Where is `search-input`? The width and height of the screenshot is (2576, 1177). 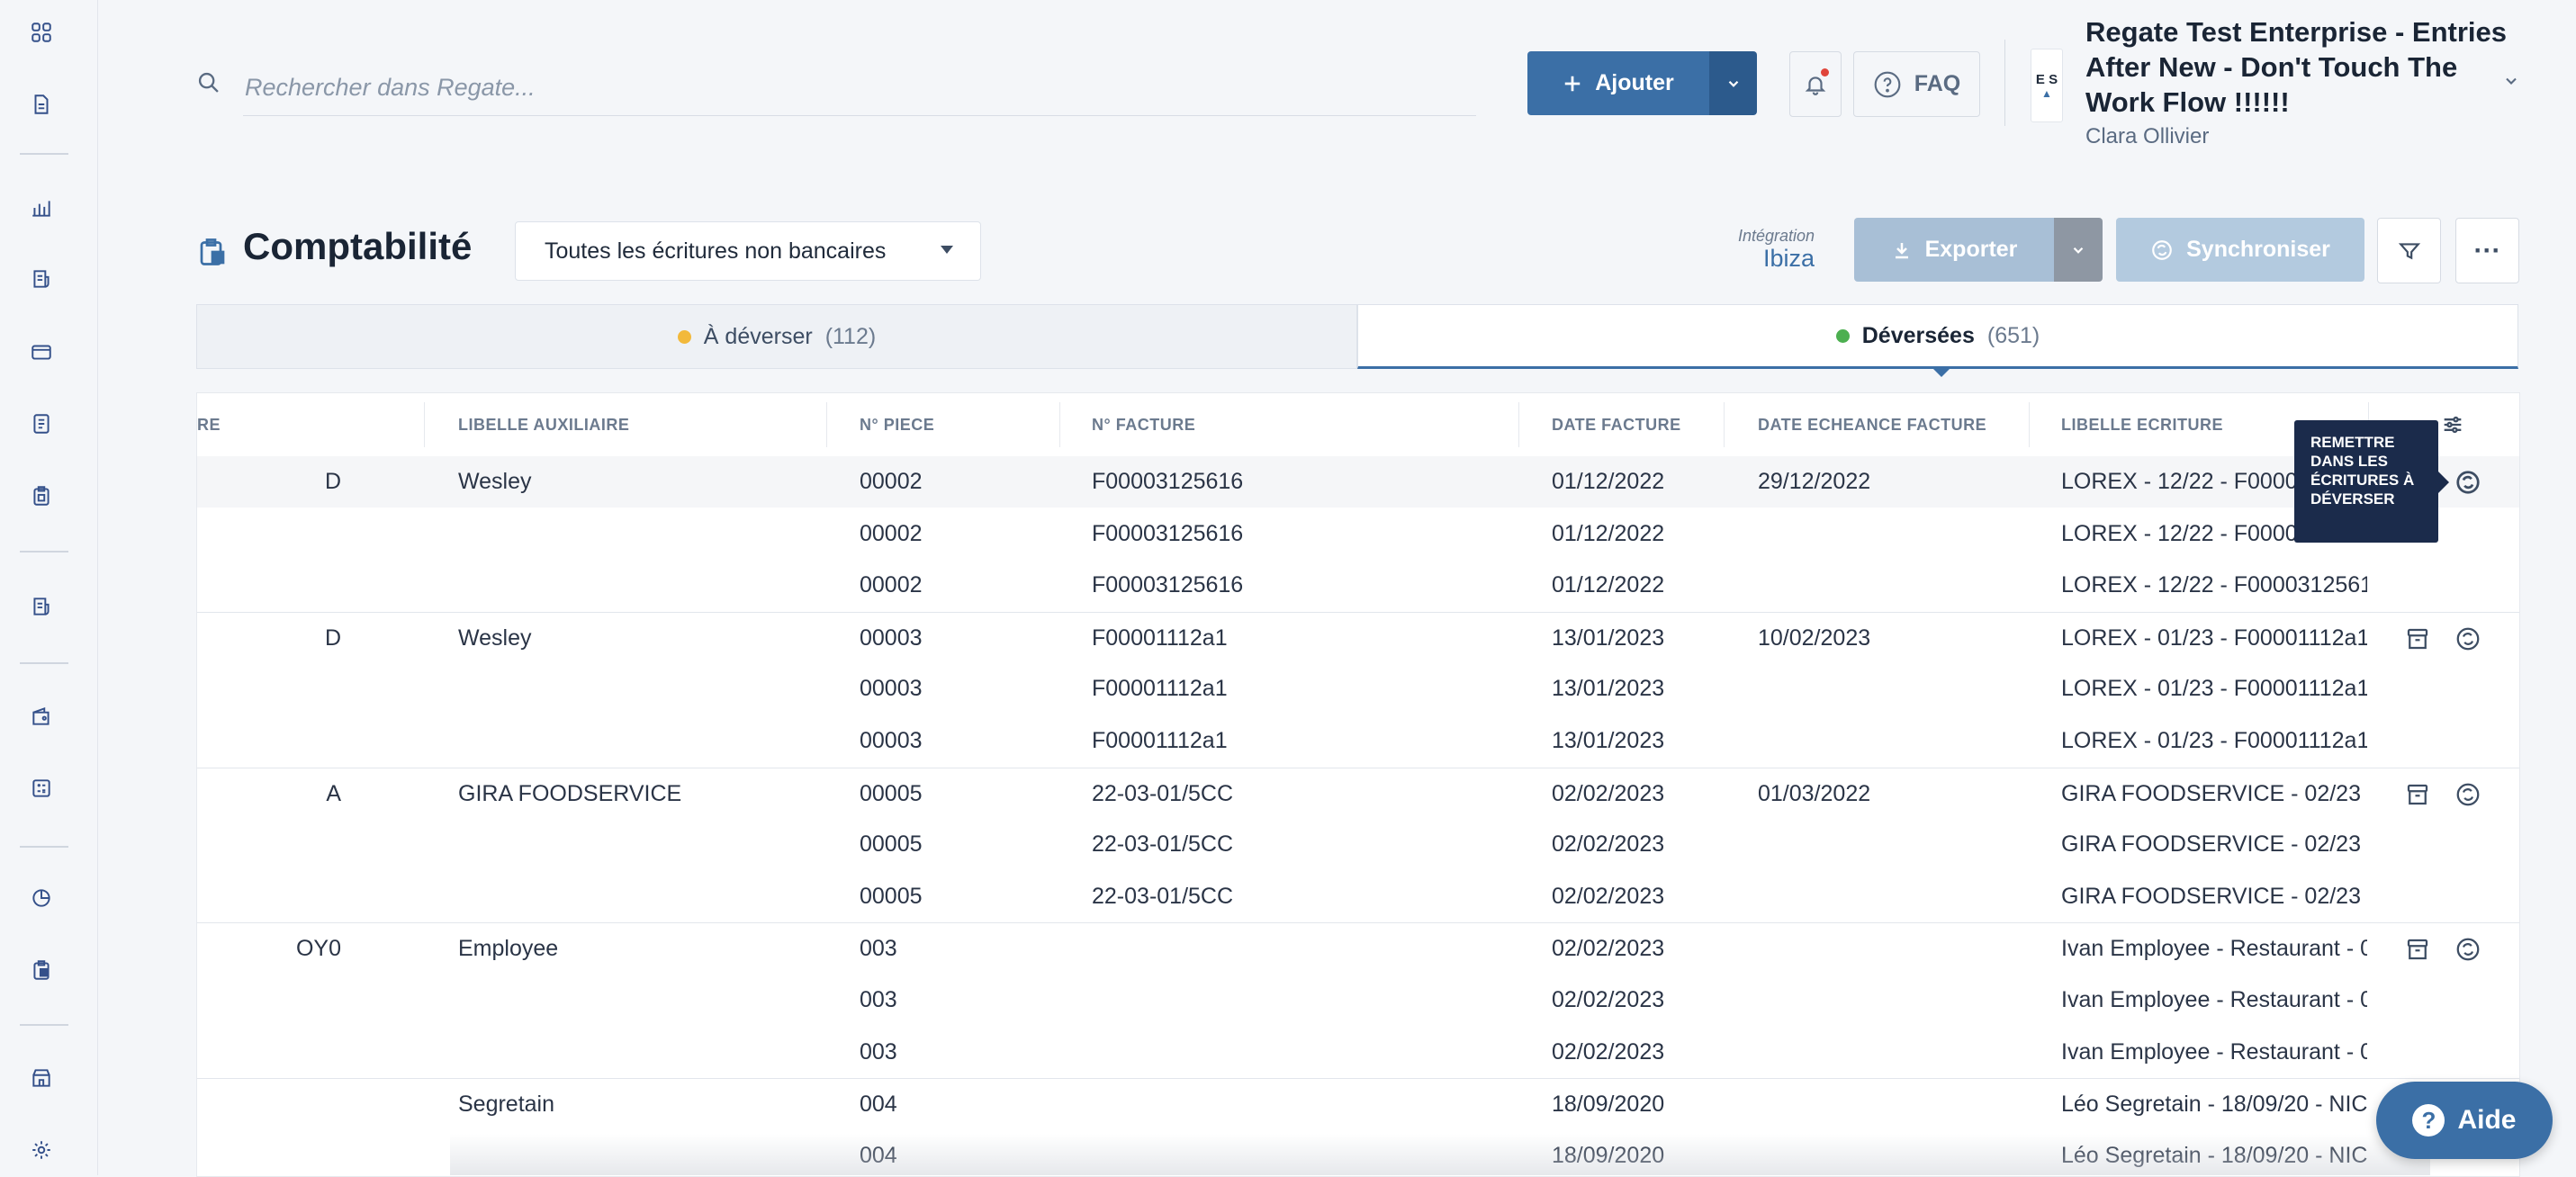 search-input is located at coordinates (859, 87).